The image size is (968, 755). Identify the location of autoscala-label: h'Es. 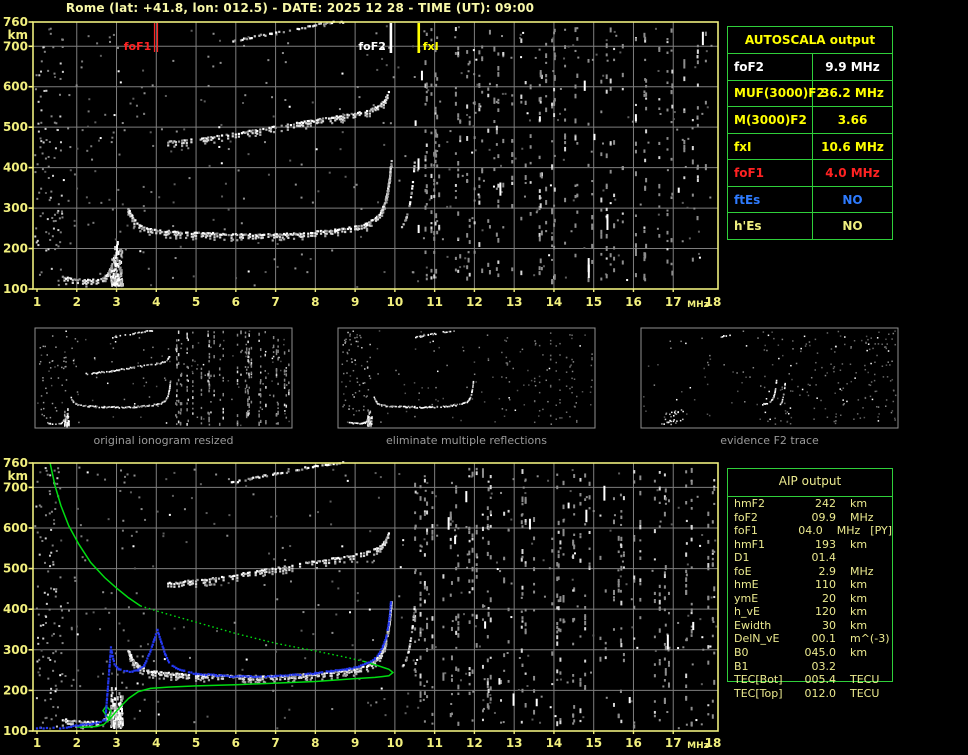
(770, 226).